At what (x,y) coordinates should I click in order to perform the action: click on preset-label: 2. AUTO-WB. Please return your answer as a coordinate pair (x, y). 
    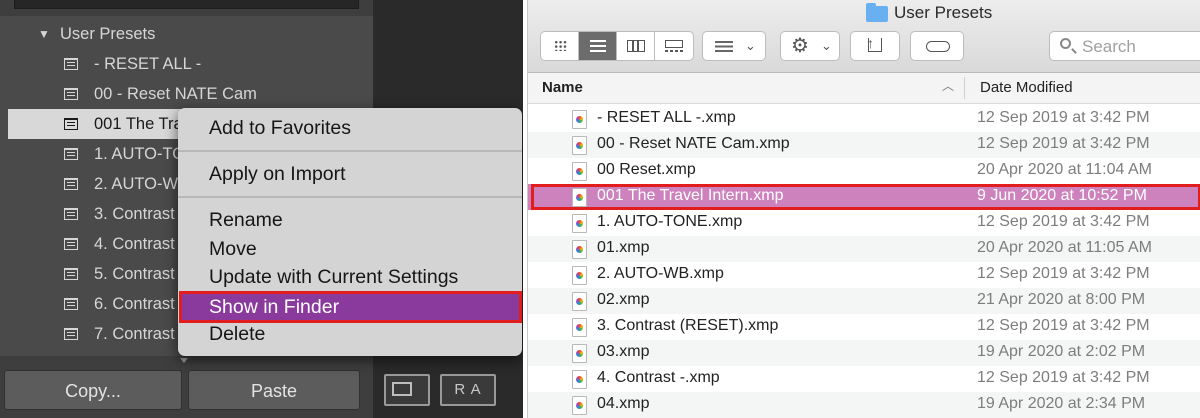
    Looking at the image, I should click on (142, 184).